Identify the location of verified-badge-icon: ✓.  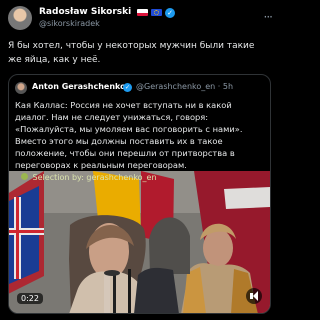
(170, 13).